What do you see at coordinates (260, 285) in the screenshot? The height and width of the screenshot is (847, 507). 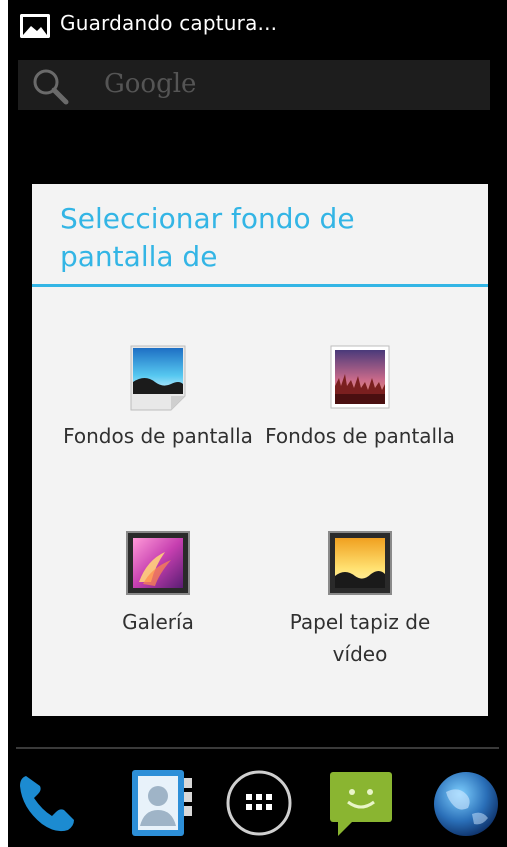 I see `dialog-title-divider` at bounding box center [260, 285].